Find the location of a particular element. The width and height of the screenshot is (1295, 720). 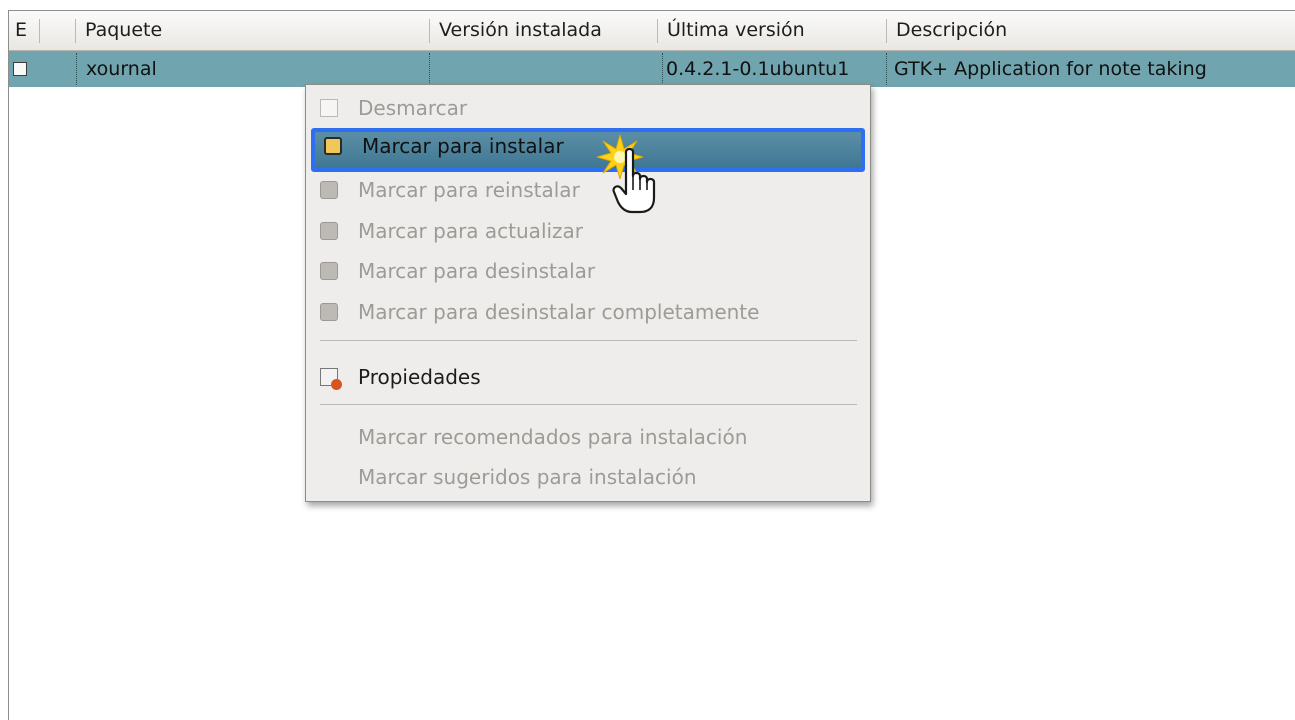

column-header-installed-version: Versión instalada is located at coordinates (543, 30).